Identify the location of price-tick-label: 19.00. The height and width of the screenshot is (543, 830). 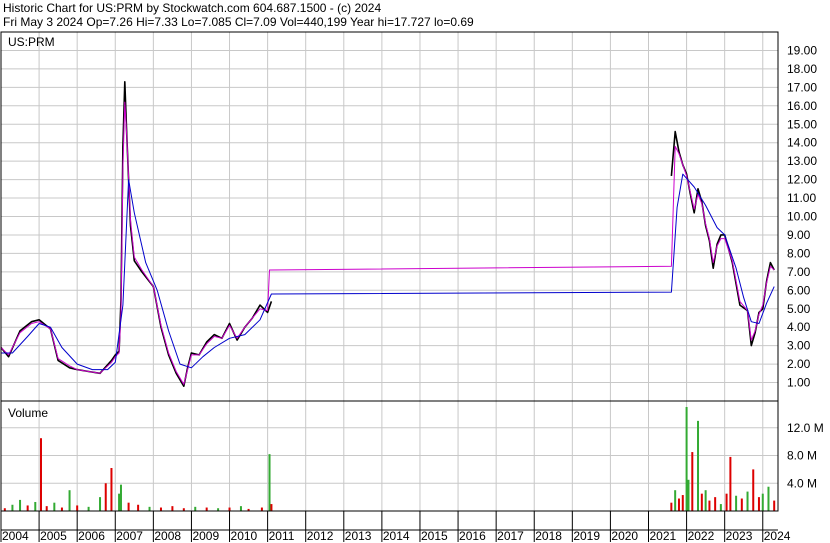
(802, 50).